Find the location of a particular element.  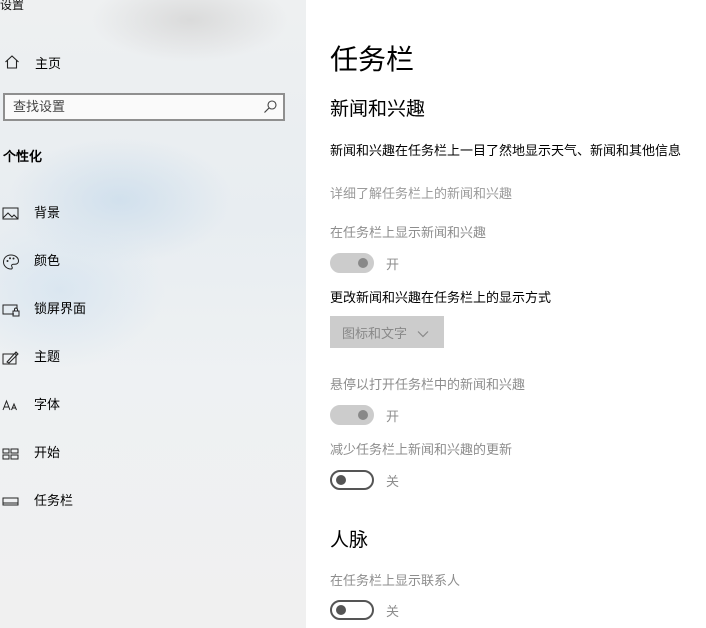

reduce-updates-toggle-row: 关 is located at coordinates (364, 480).